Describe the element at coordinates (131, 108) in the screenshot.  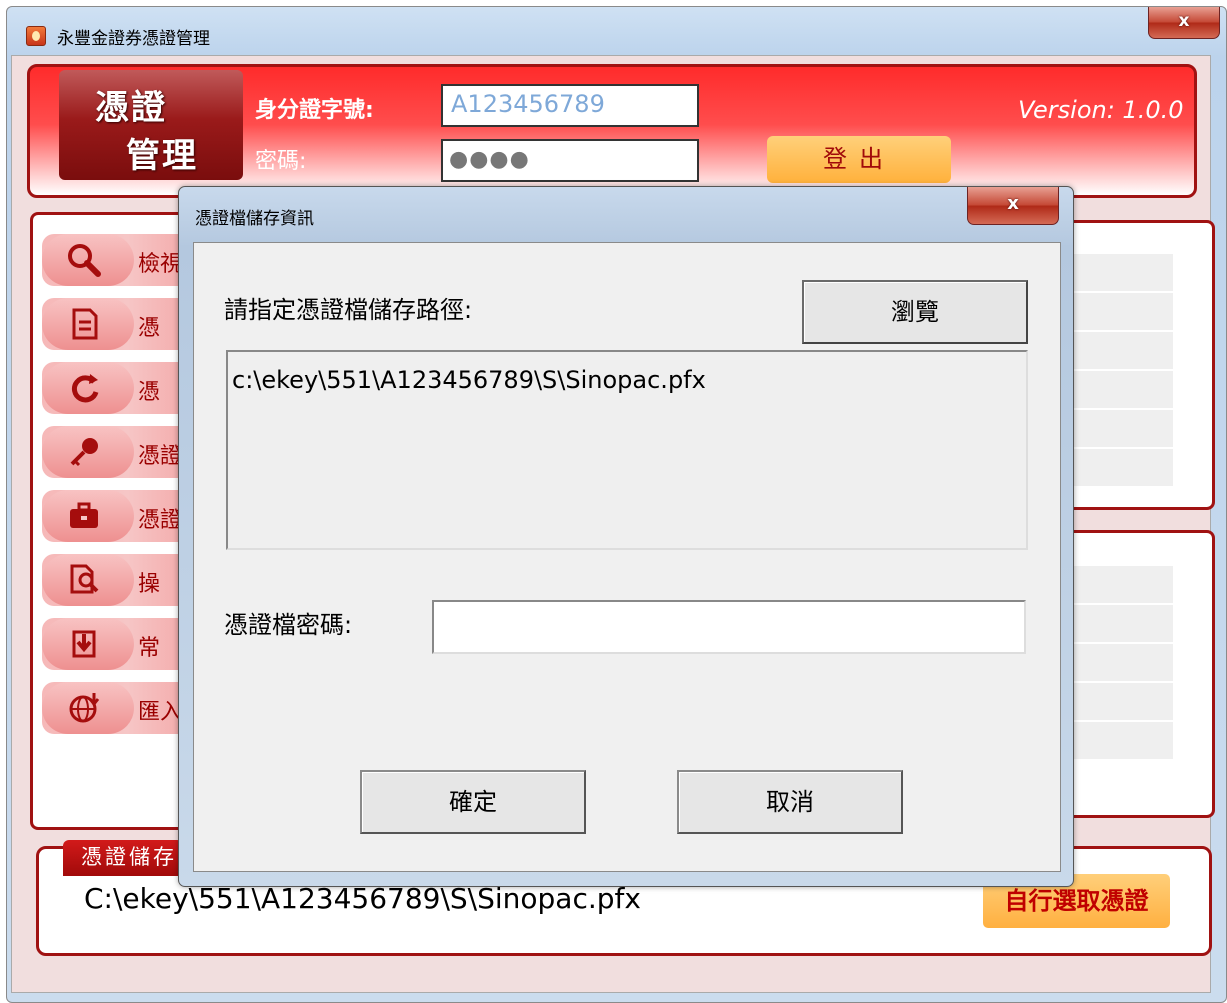
I see `logo-text-line1: 憑證` at that location.